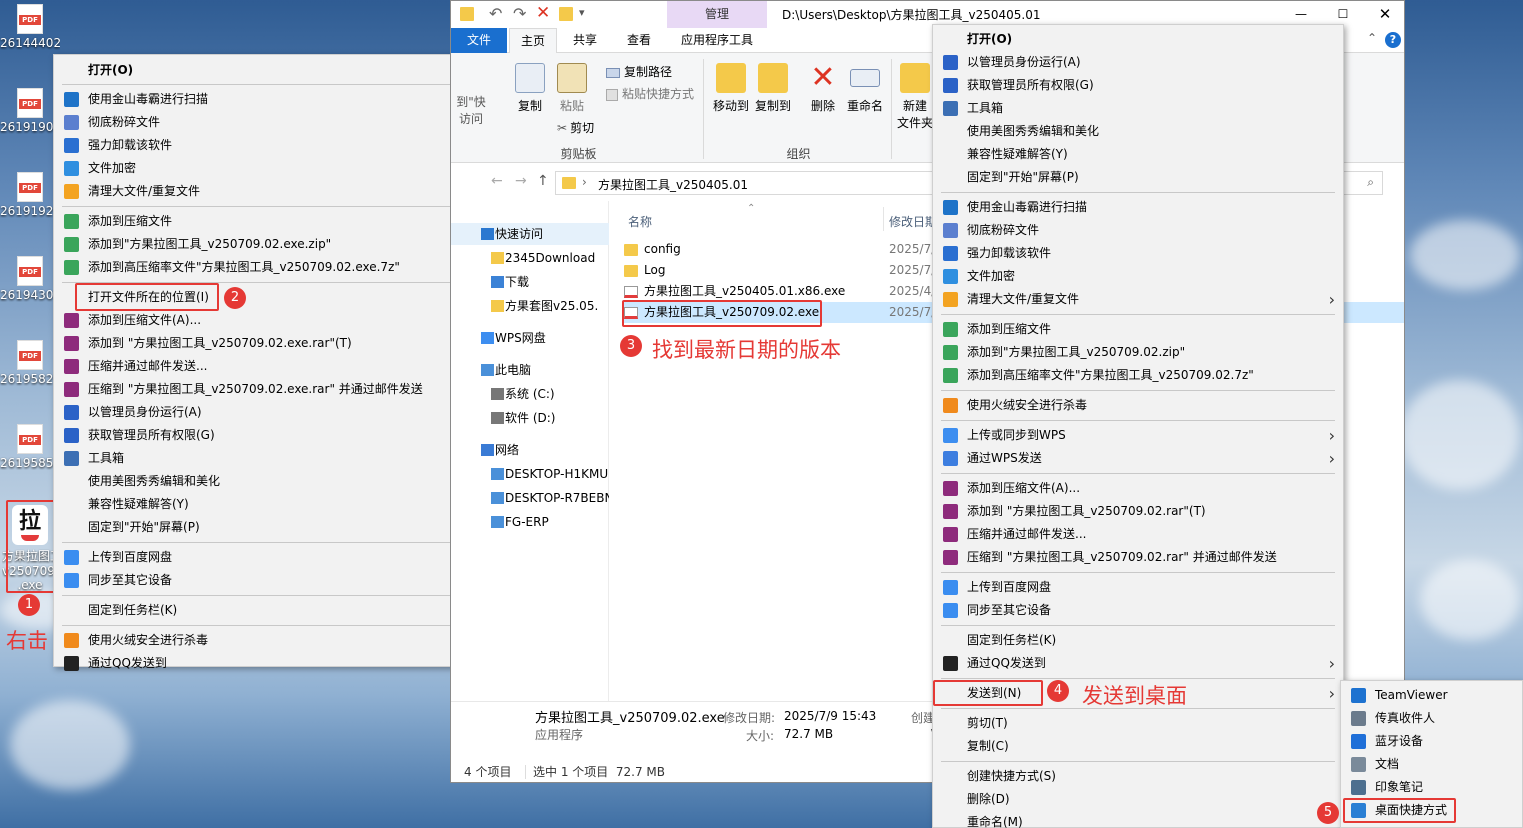 This screenshot has height=828, width=1523. What do you see at coordinates (479, 40) in the screenshot?
I see `tab-file: 文件` at bounding box center [479, 40].